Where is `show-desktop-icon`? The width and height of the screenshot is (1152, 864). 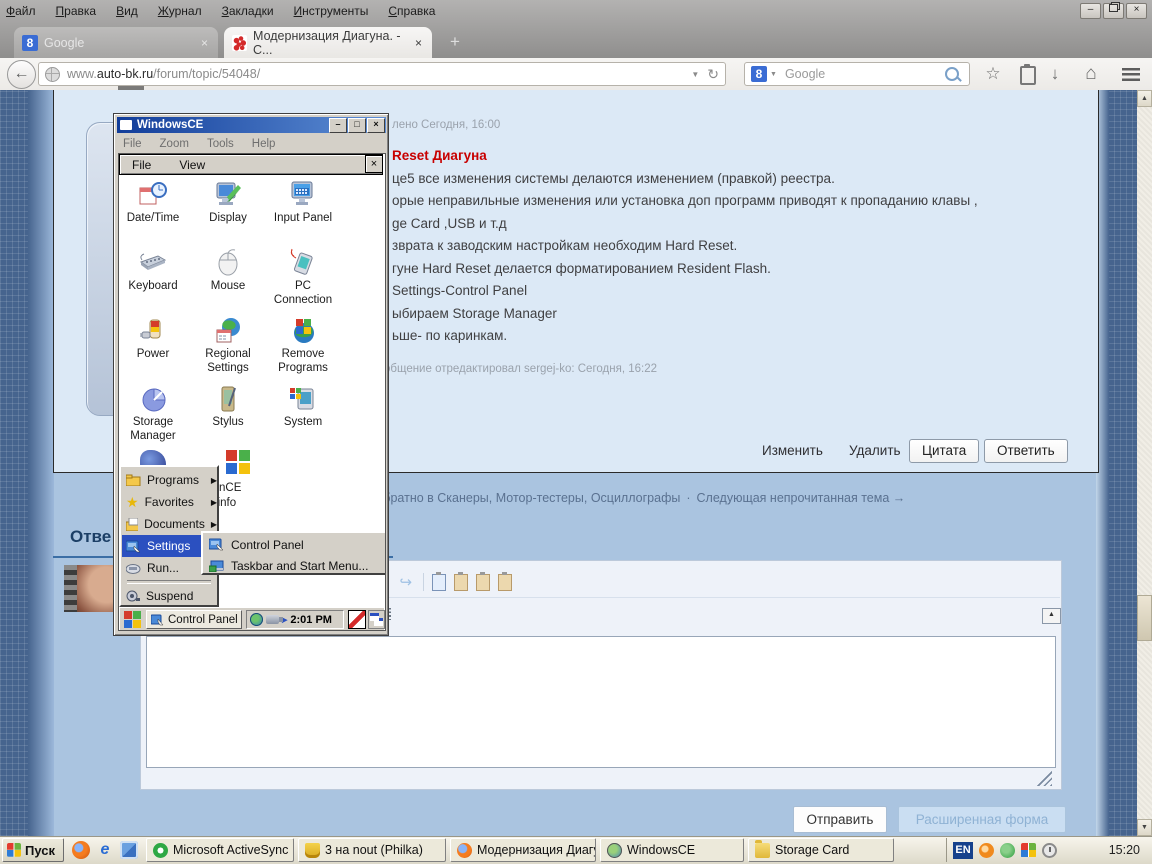 show-desktop-icon is located at coordinates (376, 619).